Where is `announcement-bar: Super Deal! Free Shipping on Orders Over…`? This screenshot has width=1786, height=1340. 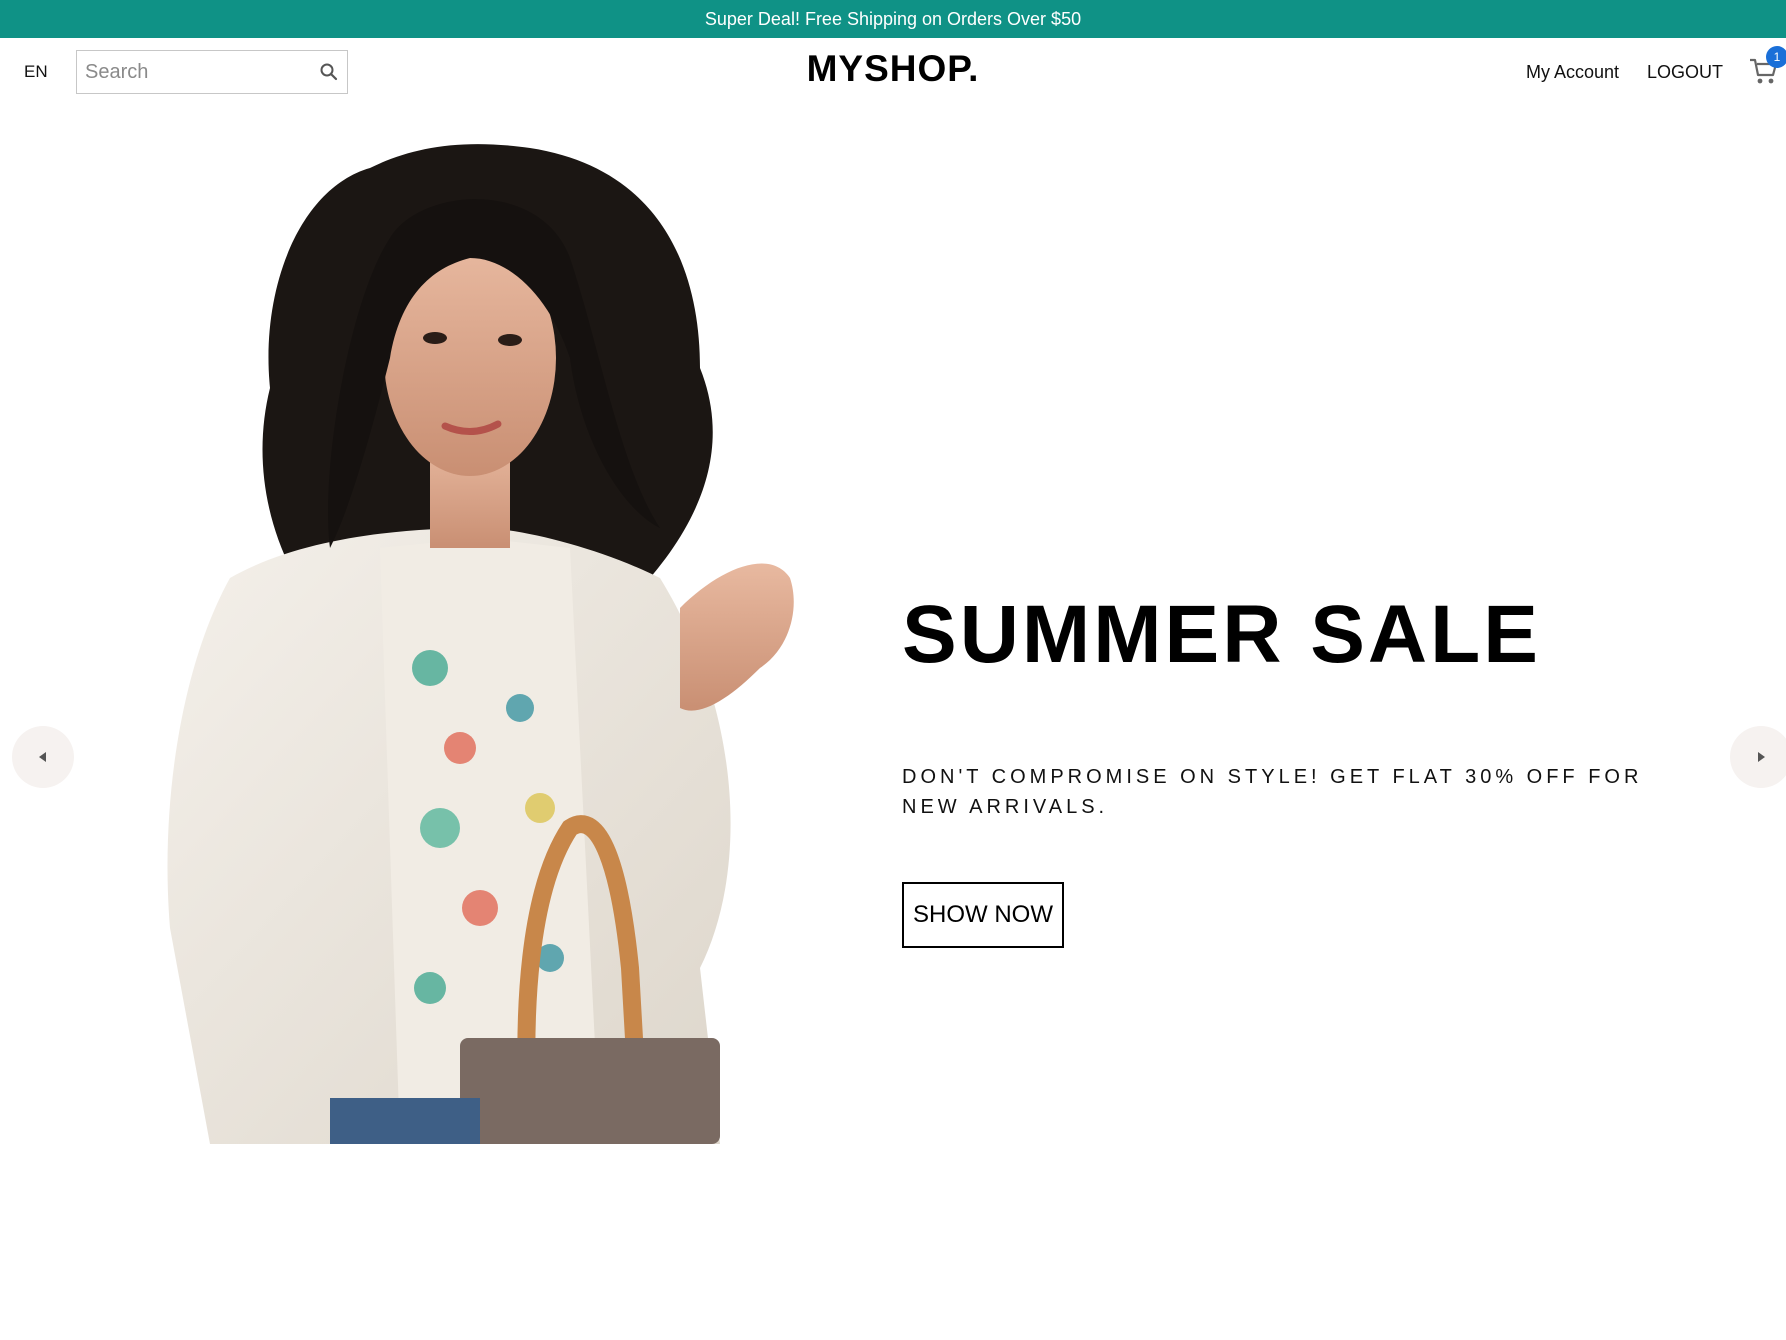
announcement-bar: Super Deal! Free Shipping on Orders Over… is located at coordinates (893, 19).